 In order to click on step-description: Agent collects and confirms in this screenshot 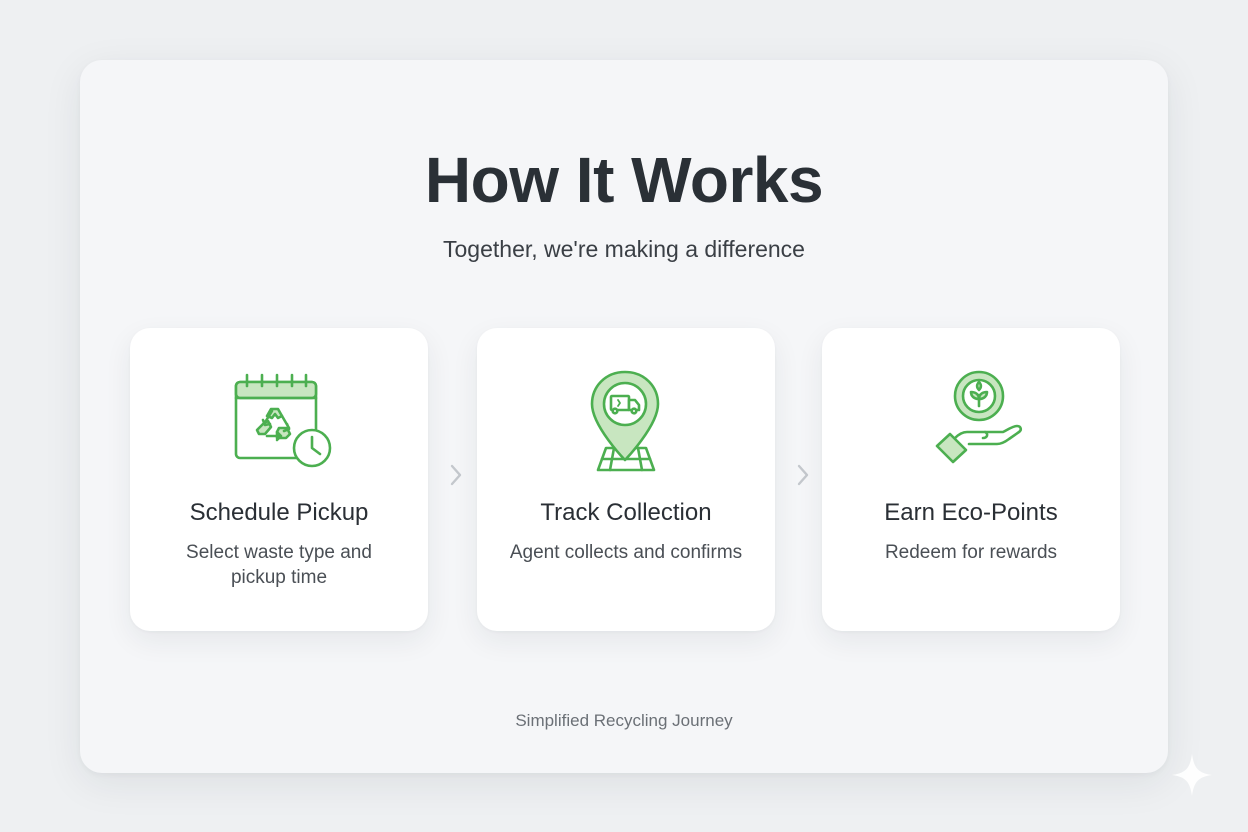, I will do `click(626, 552)`.